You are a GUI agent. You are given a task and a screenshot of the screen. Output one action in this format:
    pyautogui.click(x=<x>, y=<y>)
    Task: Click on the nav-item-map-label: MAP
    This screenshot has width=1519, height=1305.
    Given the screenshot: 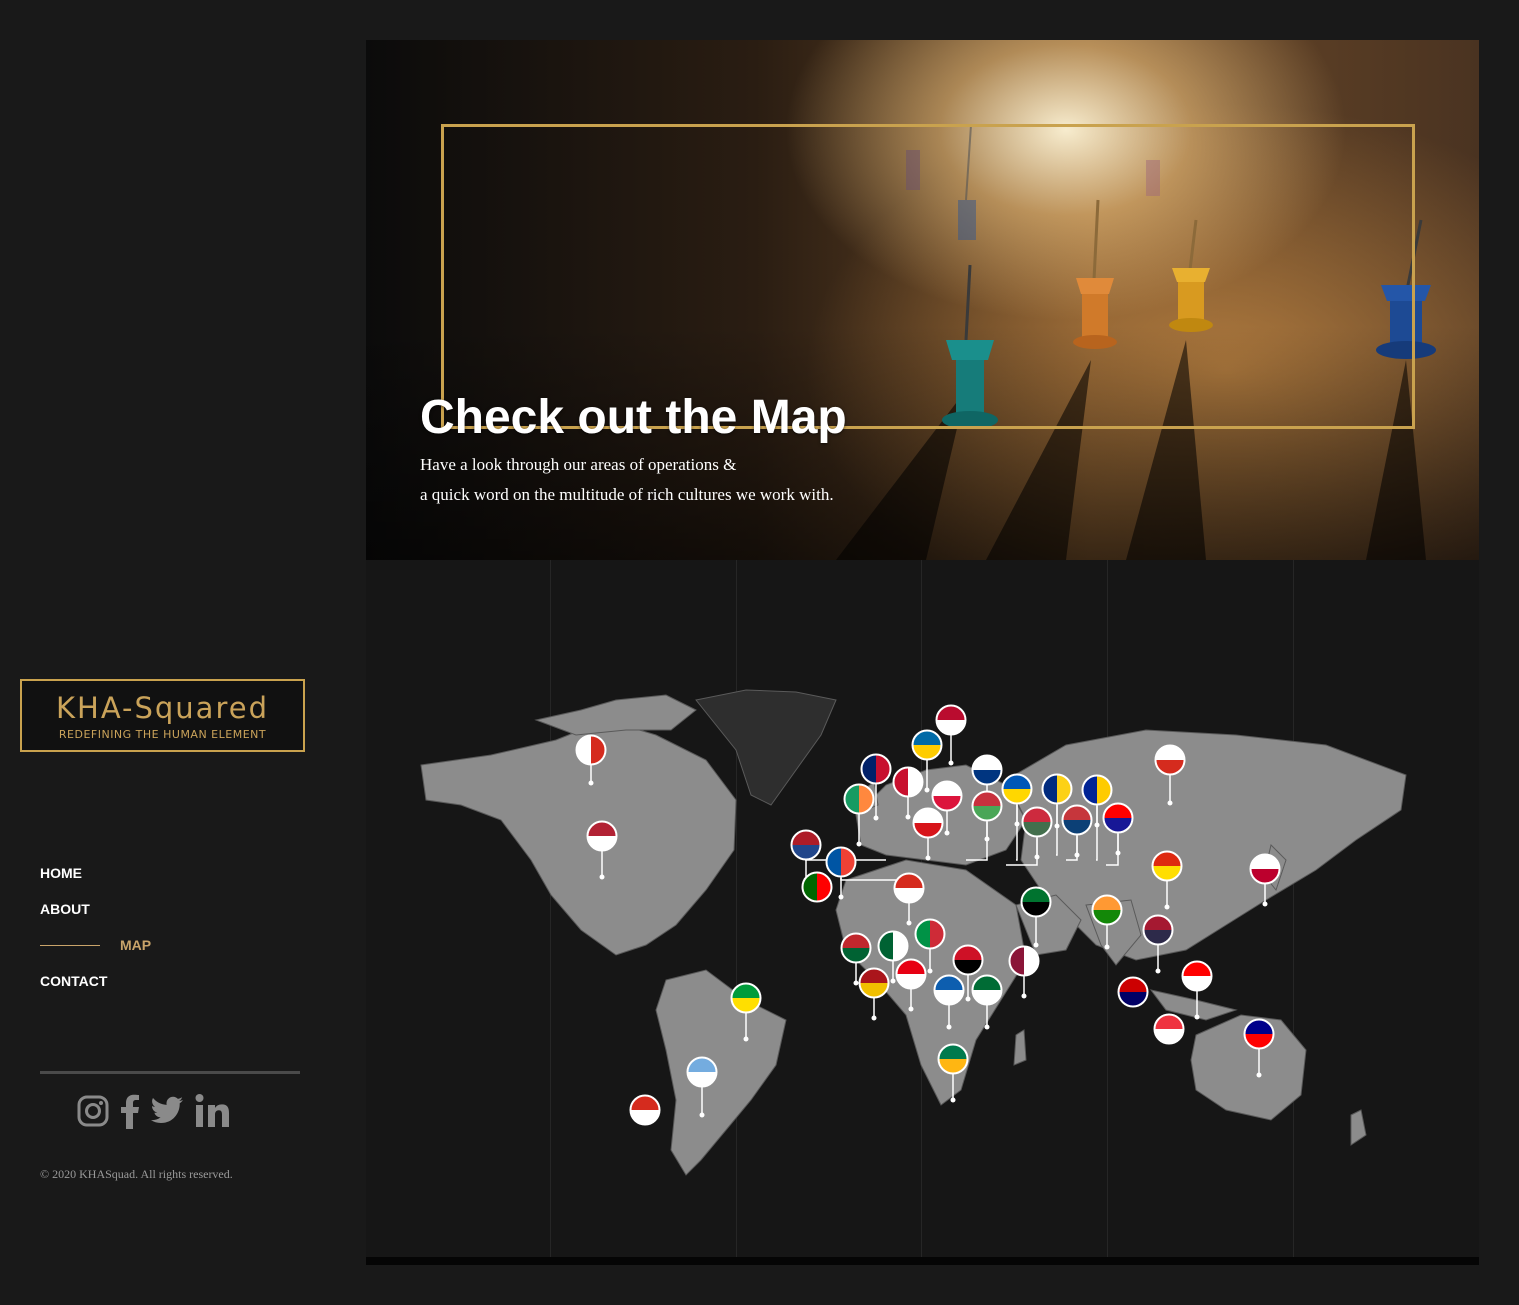 What is the action you would take?
    pyautogui.click(x=136, y=945)
    